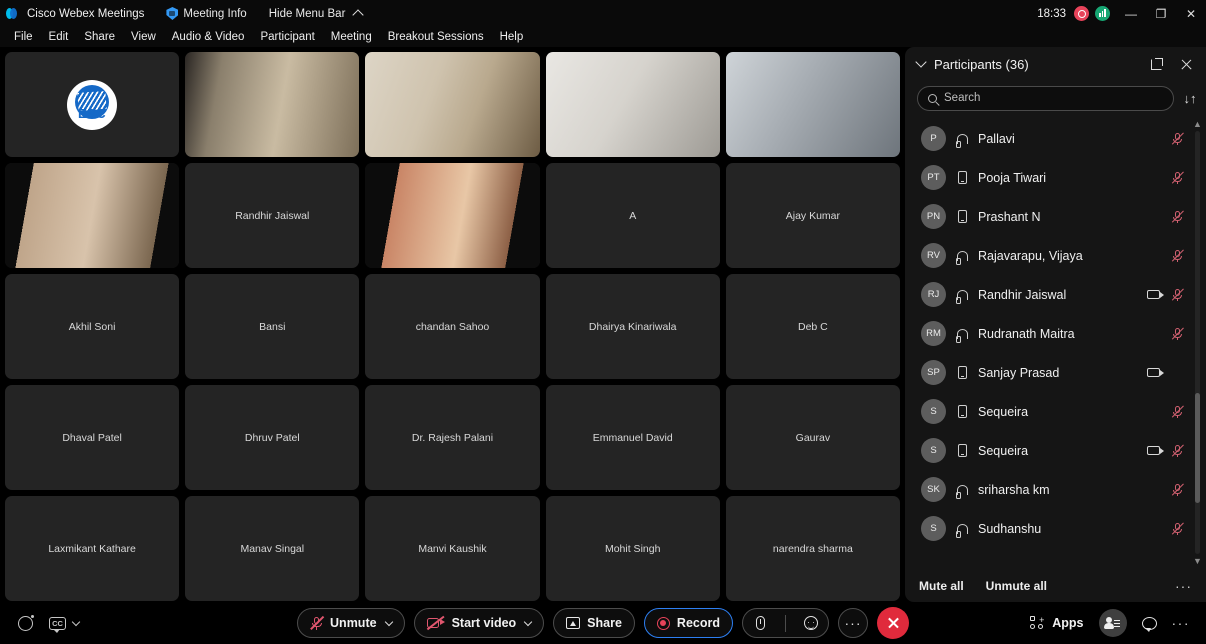 This screenshot has height=644, width=1206. I want to click on toolbar-more-button: ···, so click(1181, 623).